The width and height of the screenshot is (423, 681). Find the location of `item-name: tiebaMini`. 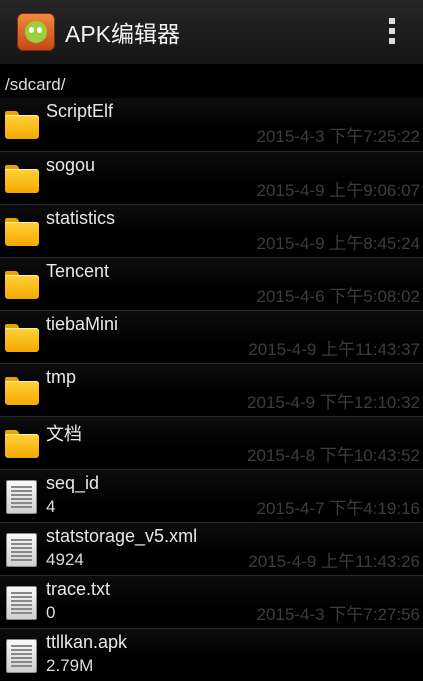

item-name: tiebaMini is located at coordinates (82, 324).